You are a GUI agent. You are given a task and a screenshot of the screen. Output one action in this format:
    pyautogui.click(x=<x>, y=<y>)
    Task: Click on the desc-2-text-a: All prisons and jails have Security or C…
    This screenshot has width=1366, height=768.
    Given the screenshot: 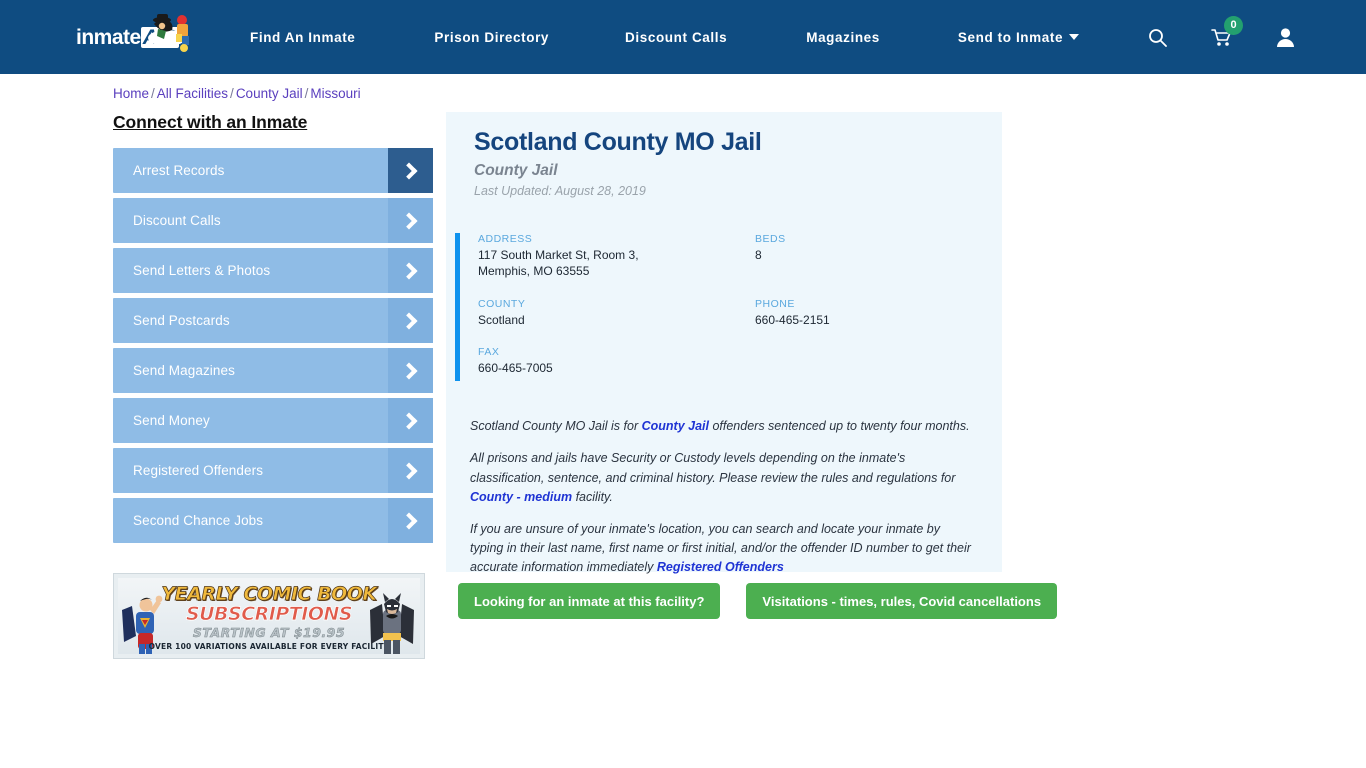 What is the action you would take?
    pyautogui.click(x=713, y=468)
    